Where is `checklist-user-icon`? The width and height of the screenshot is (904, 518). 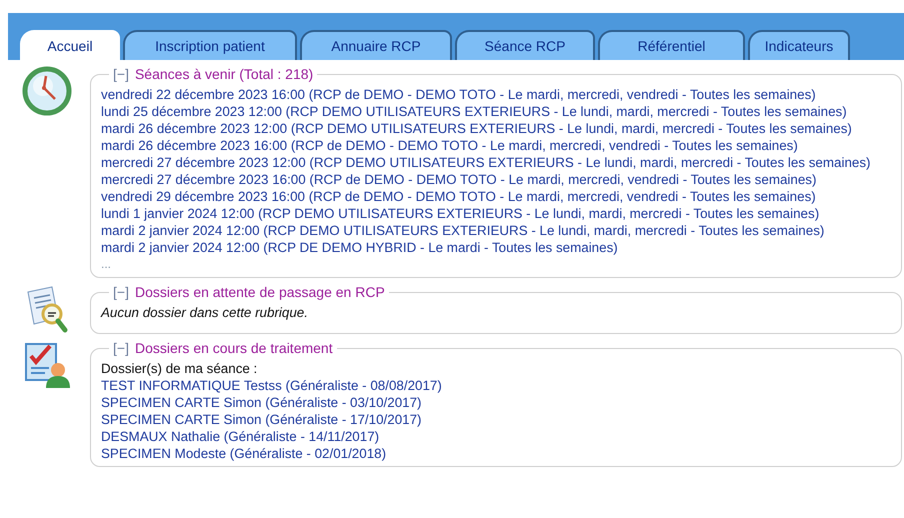
checklist-user-icon is located at coordinates (47, 365).